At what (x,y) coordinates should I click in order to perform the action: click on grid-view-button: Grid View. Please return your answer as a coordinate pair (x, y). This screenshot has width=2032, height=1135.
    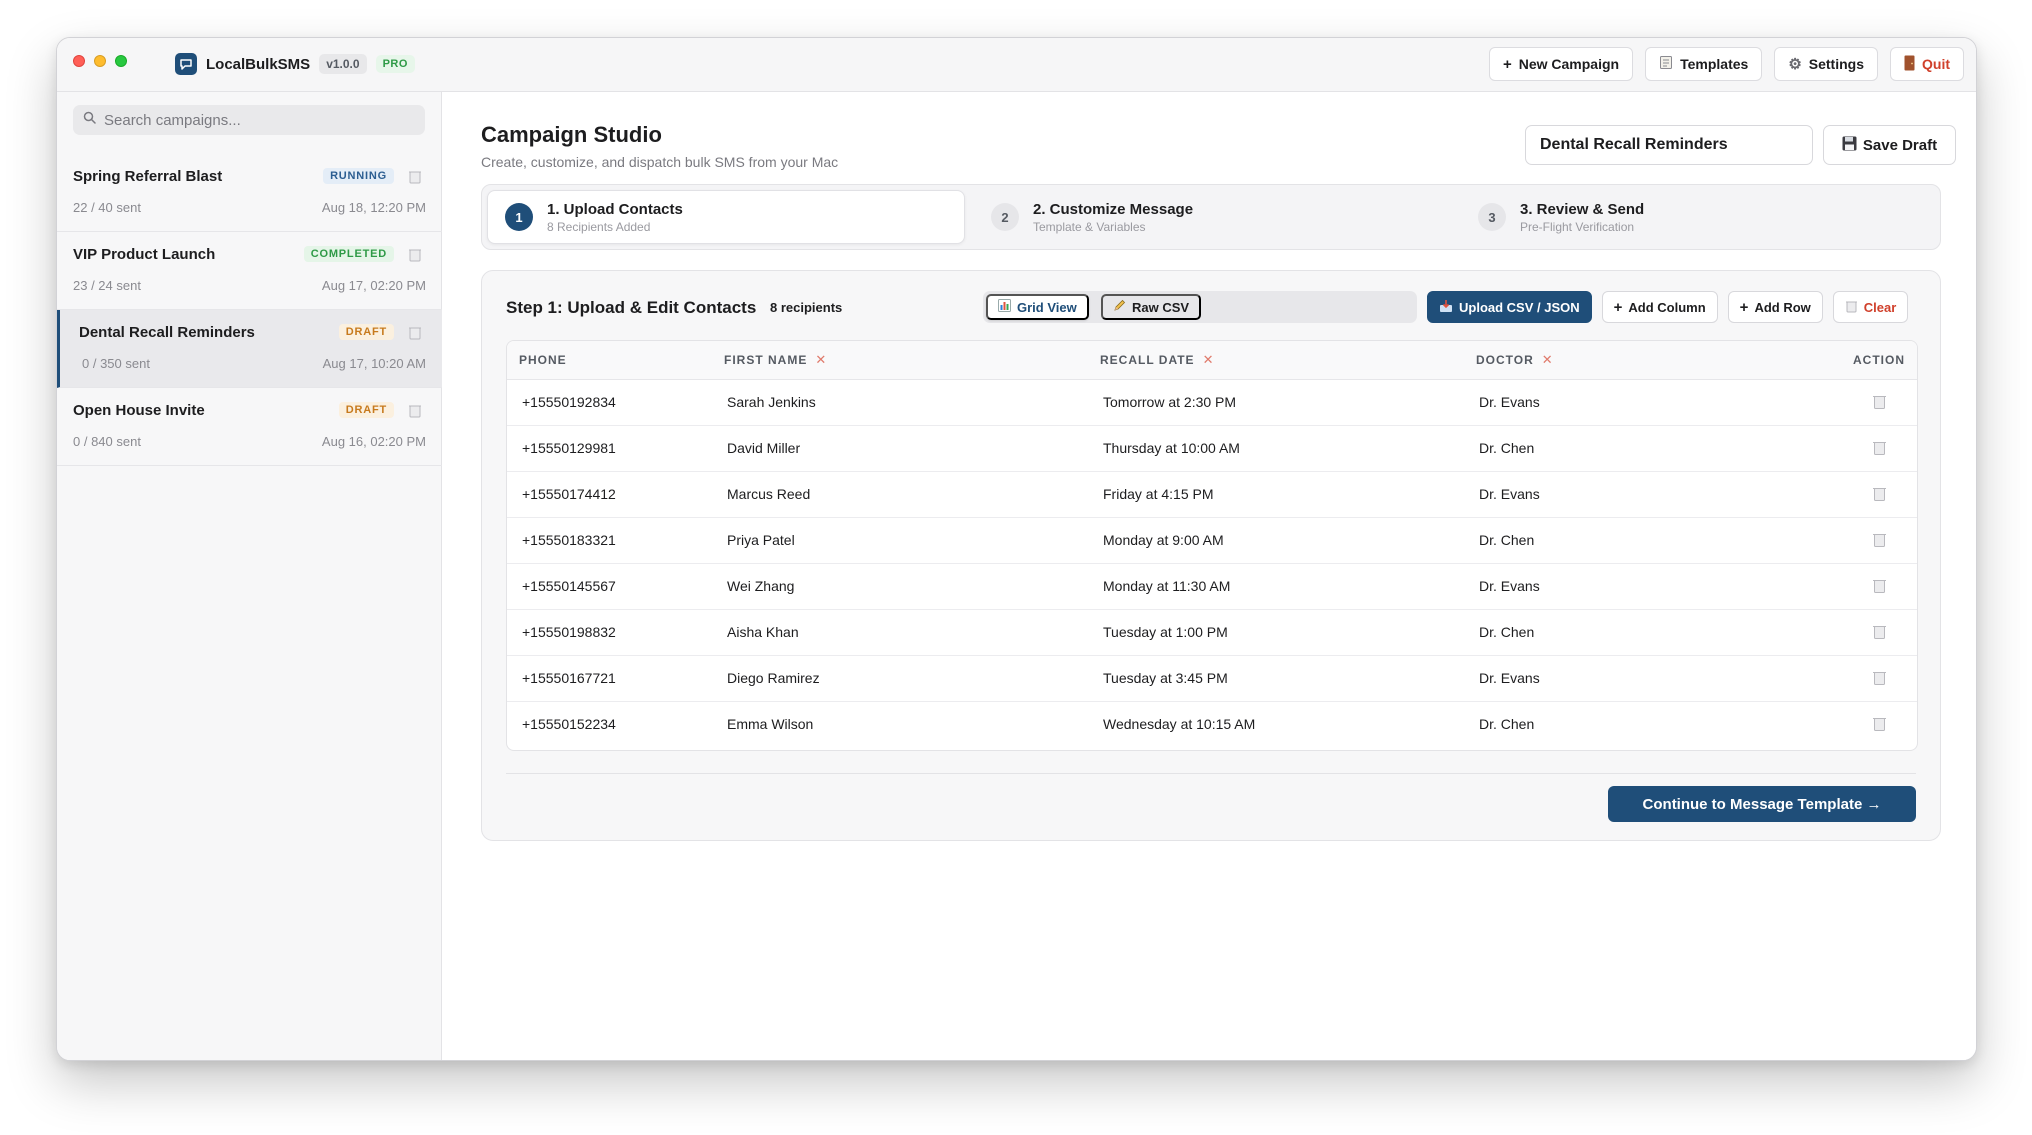
    Looking at the image, I should click on (1037, 307).